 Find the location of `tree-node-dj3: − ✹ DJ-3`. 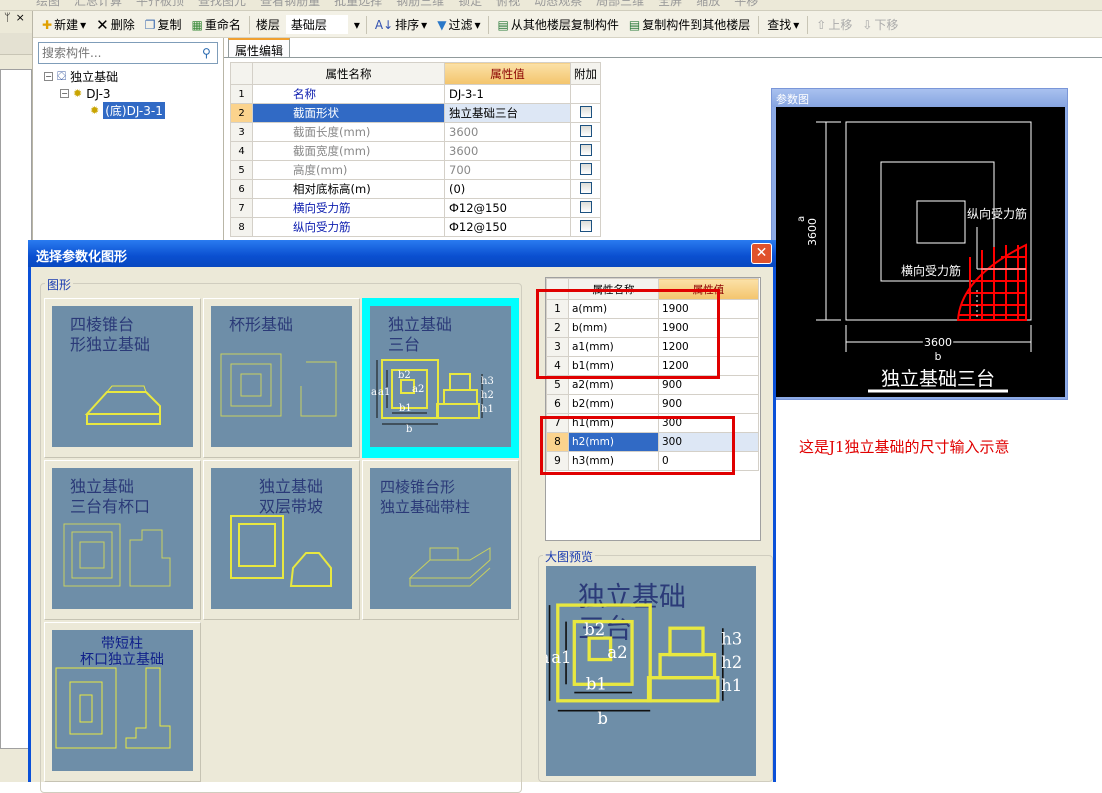

tree-node-dj3: − ✹ DJ-3 is located at coordinates (104, 93).